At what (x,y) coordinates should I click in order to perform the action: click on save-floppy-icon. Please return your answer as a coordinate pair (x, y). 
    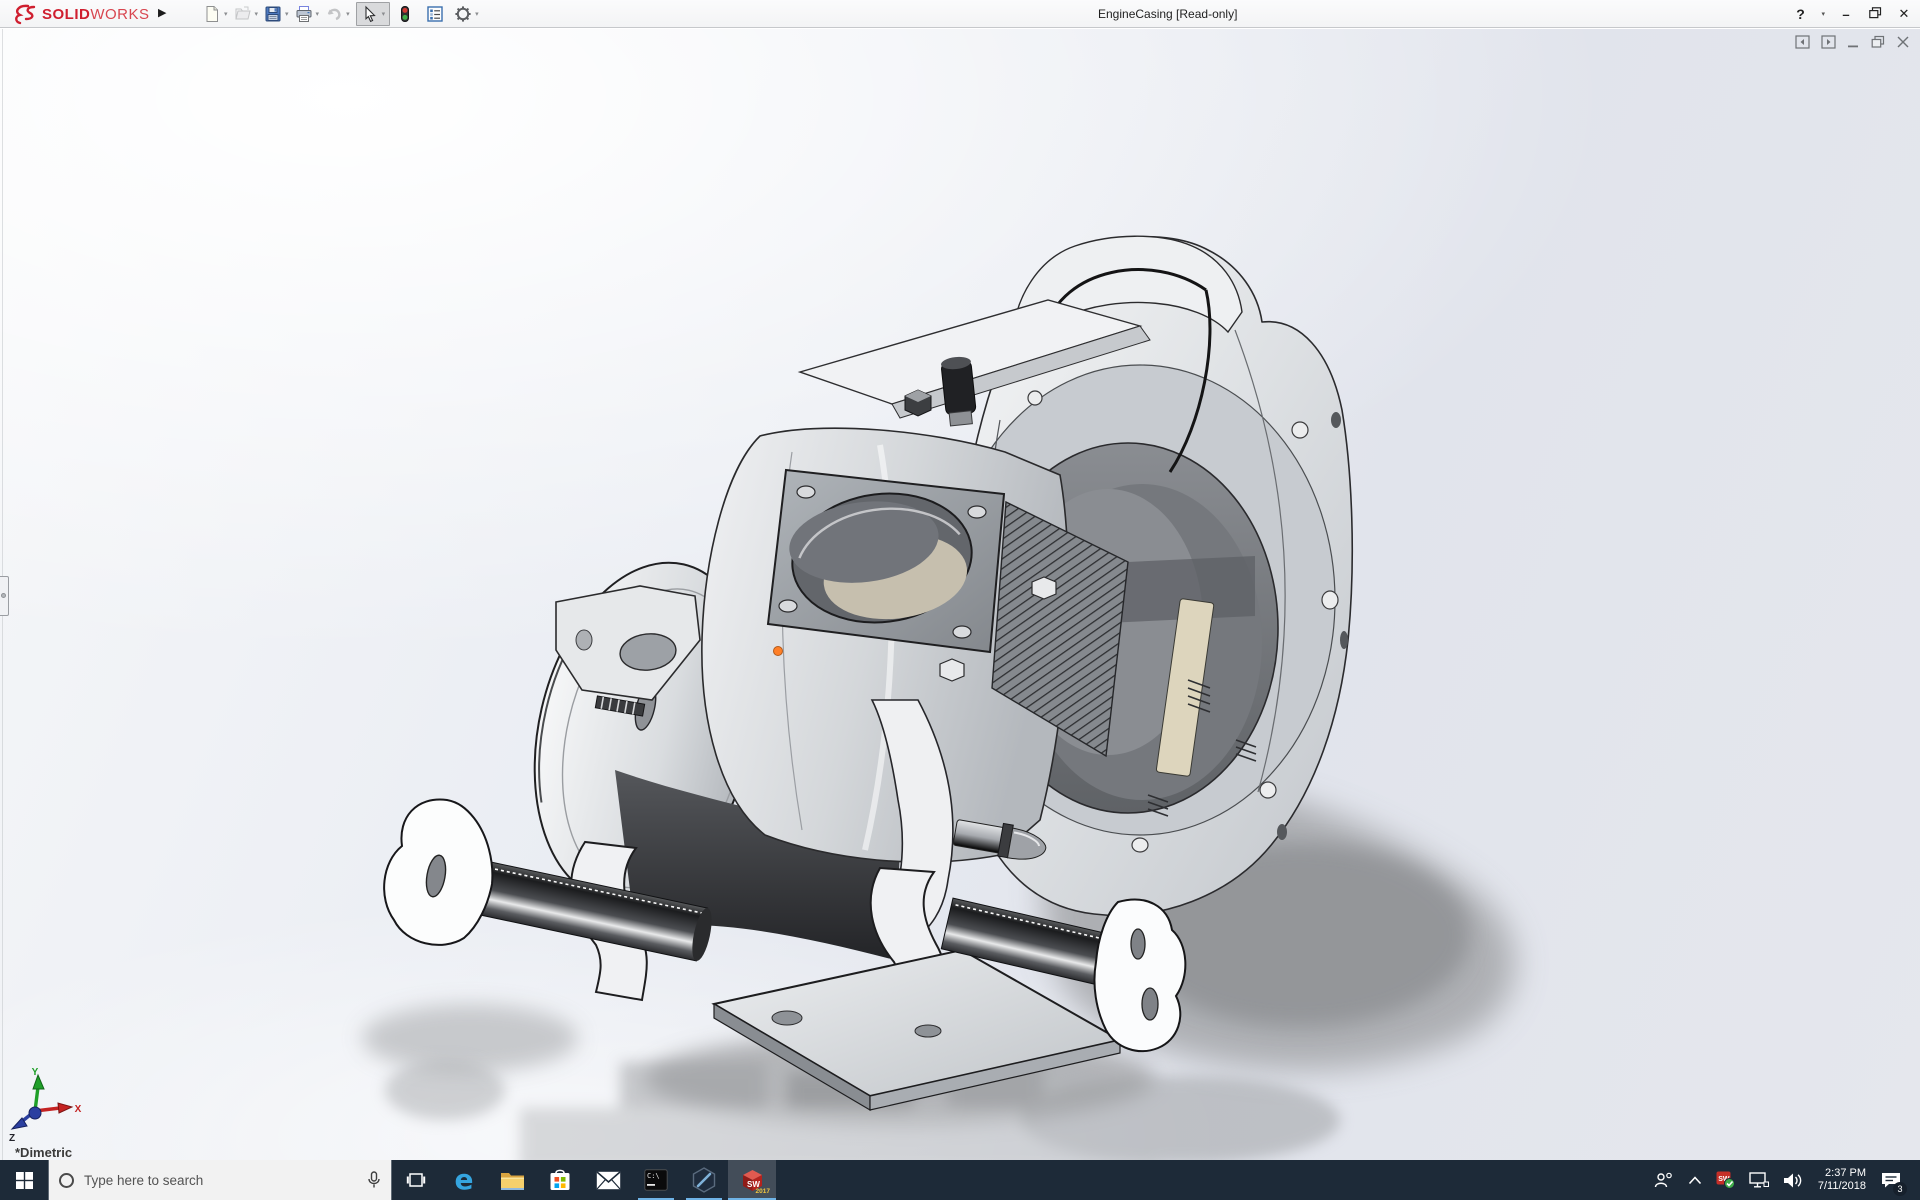
    Looking at the image, I should click on (273, 14).